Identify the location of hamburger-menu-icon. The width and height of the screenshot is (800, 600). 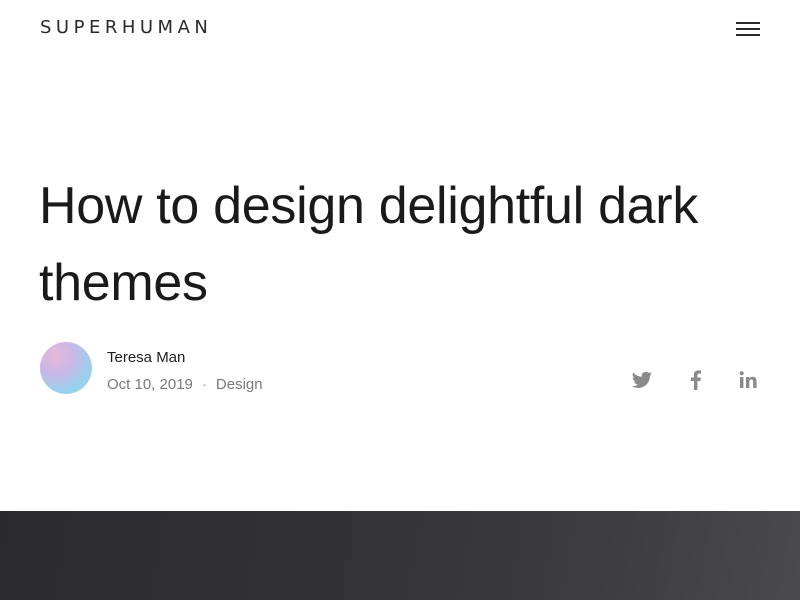
(748, 29).